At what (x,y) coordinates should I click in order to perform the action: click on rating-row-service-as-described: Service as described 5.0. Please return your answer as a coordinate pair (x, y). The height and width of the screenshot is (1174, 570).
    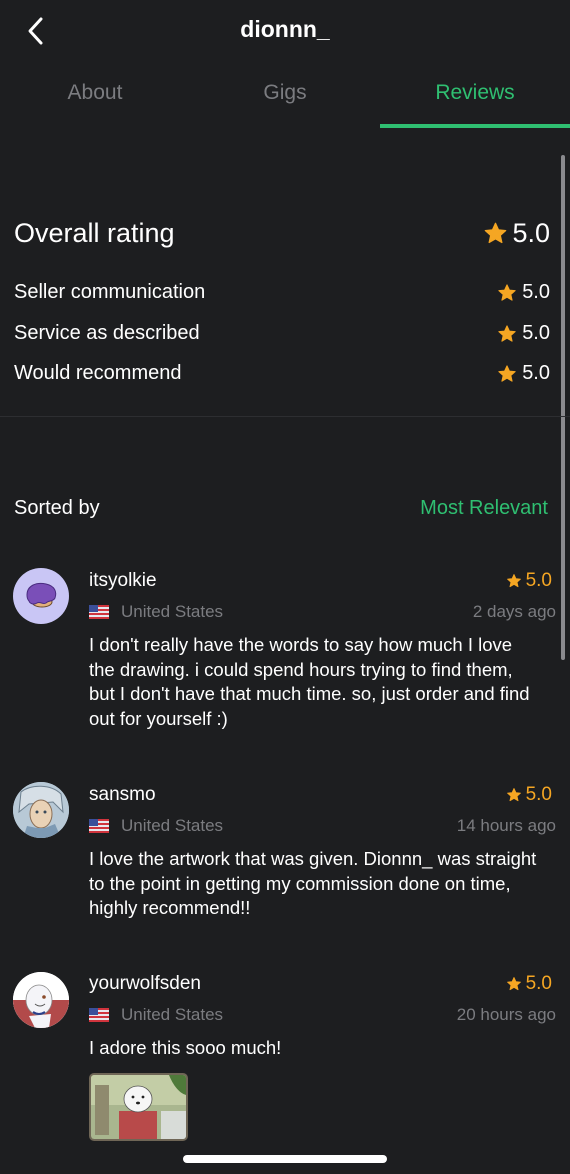
    Looking at the image, I should click on (282, 333).